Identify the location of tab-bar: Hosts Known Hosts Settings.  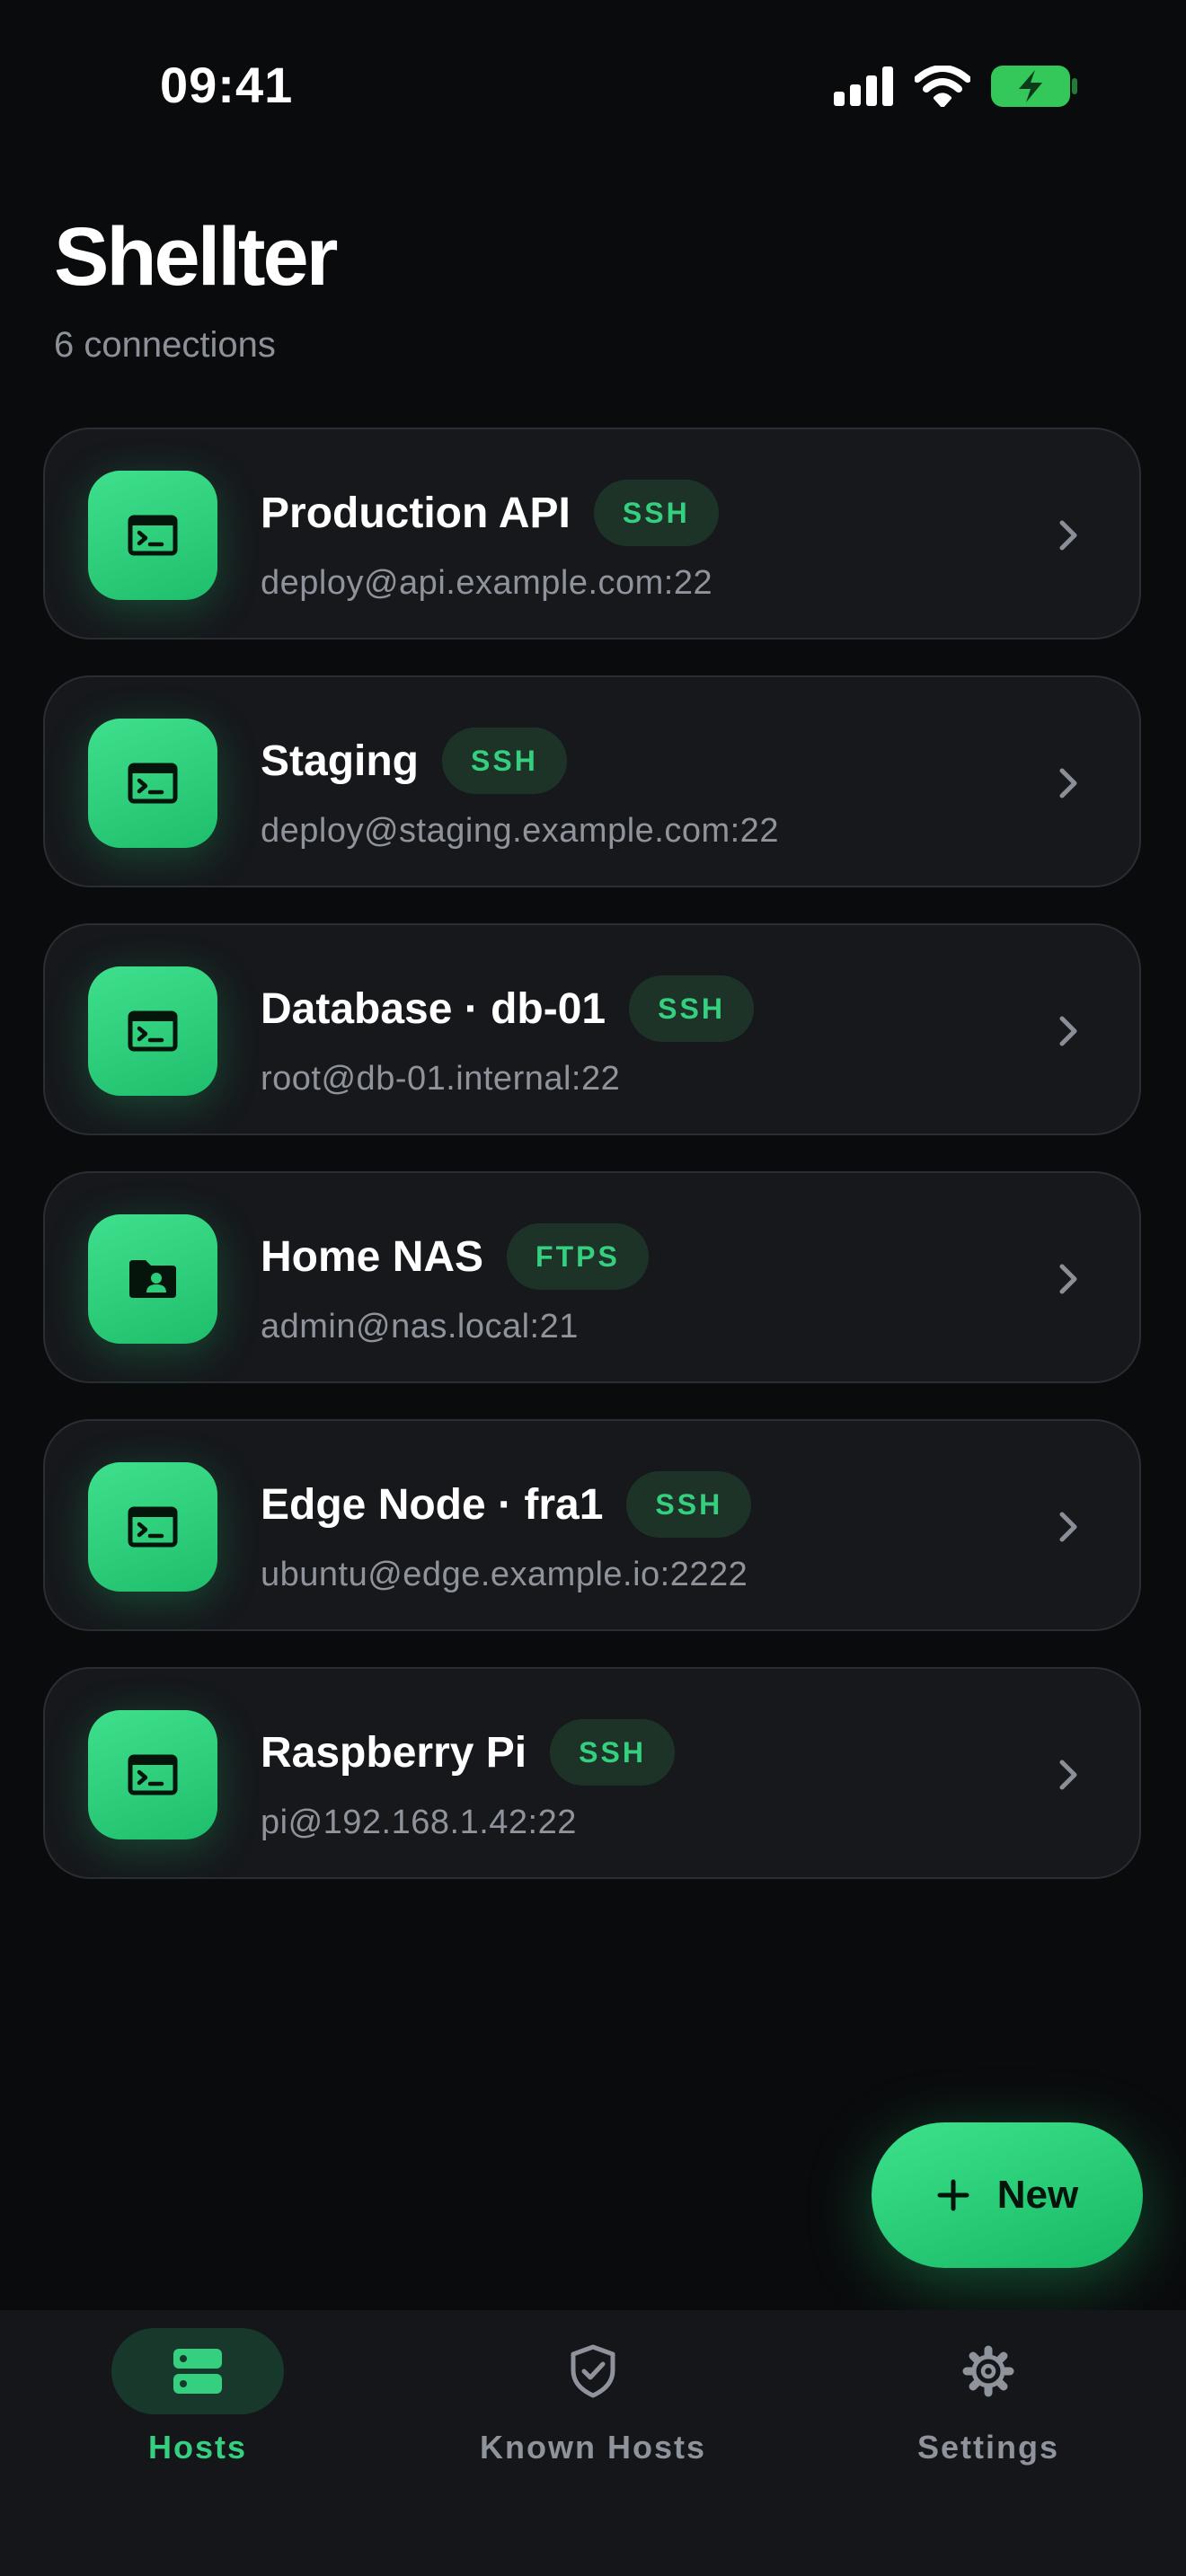
(593, 2443).